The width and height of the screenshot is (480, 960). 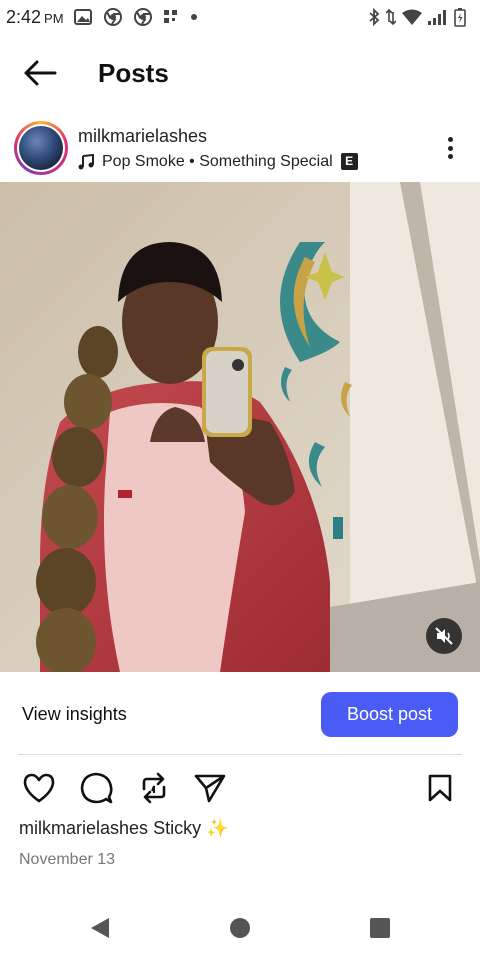 I want to click on home-circle-icon, so click(x=240, y=928).